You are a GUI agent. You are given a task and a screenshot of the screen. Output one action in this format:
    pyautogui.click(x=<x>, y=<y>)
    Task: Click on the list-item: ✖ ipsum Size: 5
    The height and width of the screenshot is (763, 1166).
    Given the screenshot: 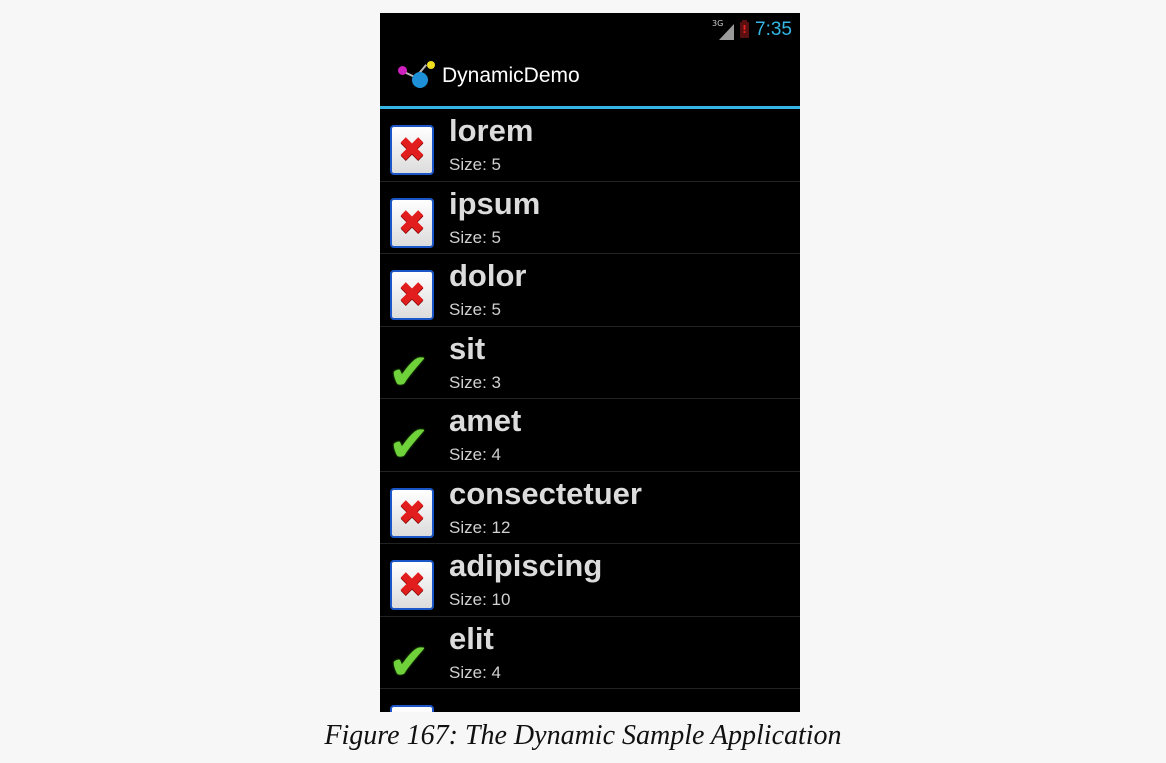 What is the action you would take?
    pyautogui.click(x=590, y=218)
    